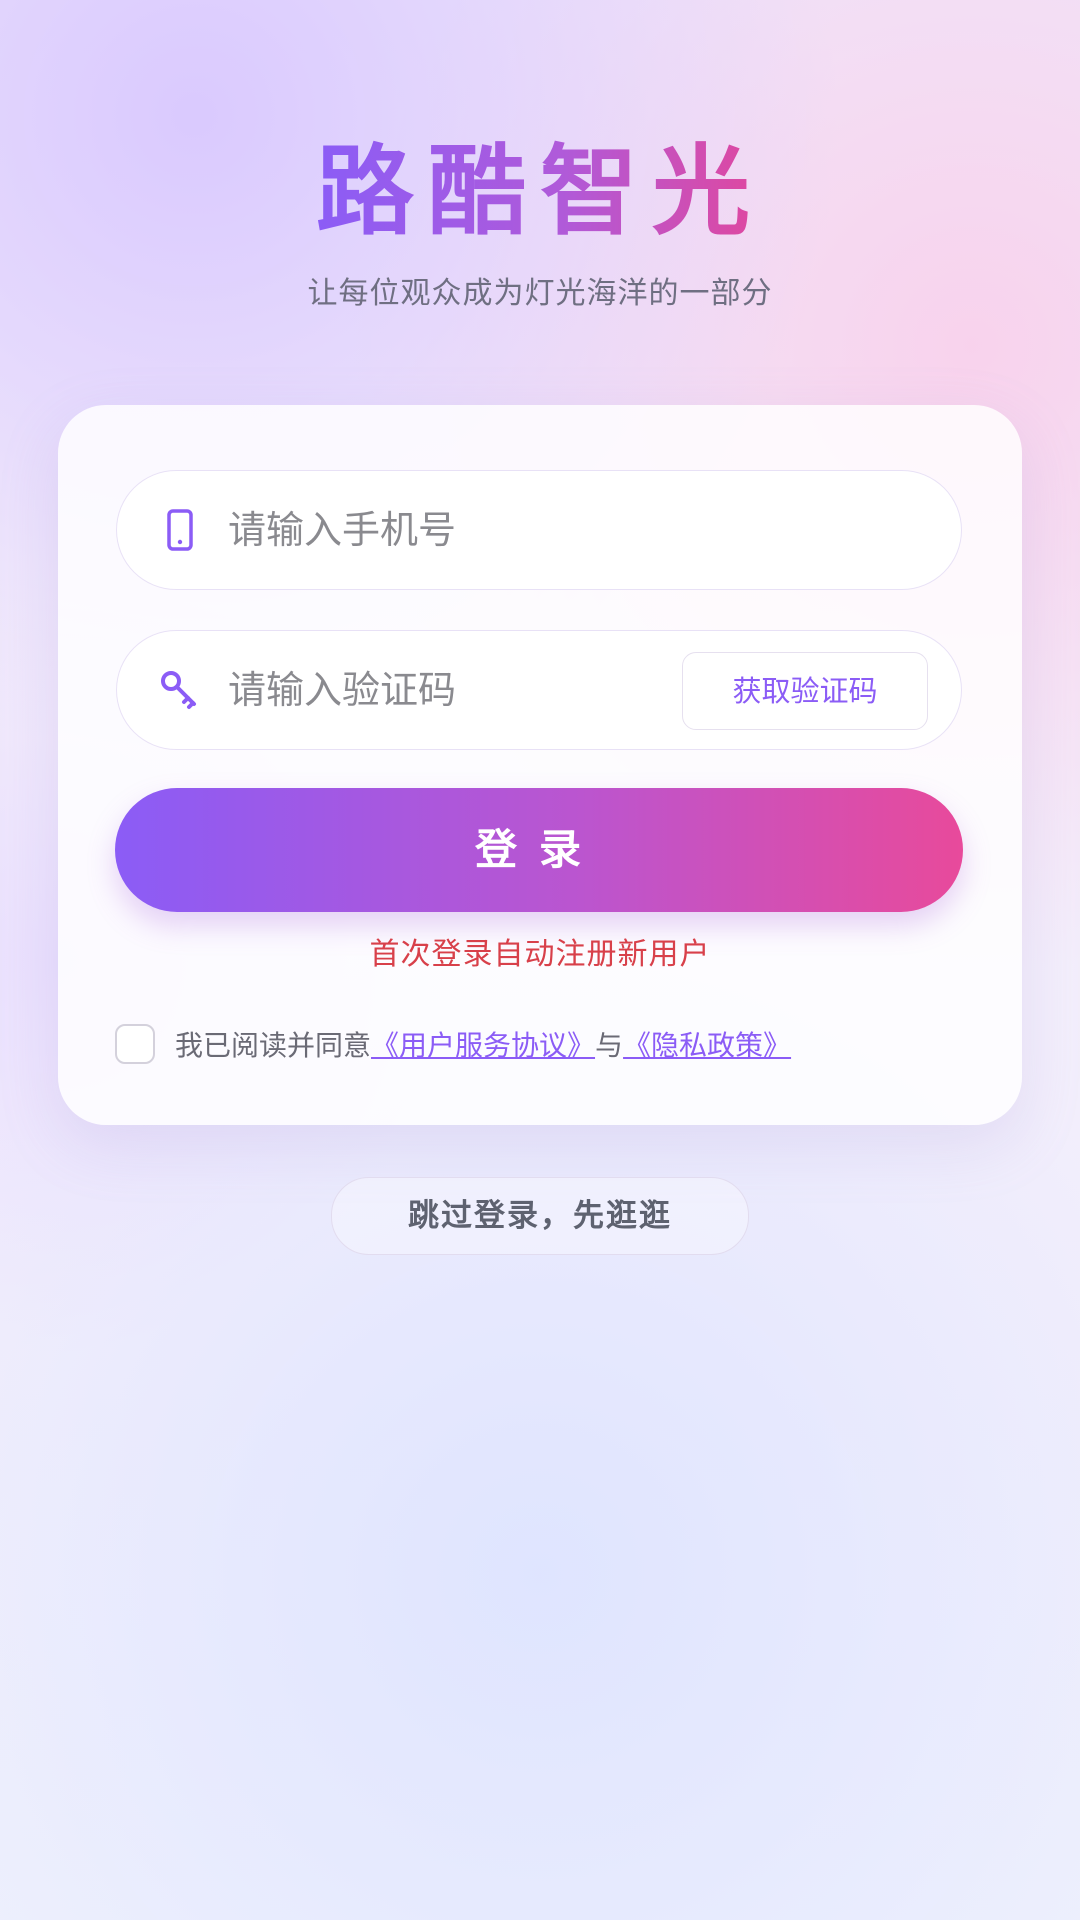  I want to click on agreement-conjunction: 与, so click(609, 1045).